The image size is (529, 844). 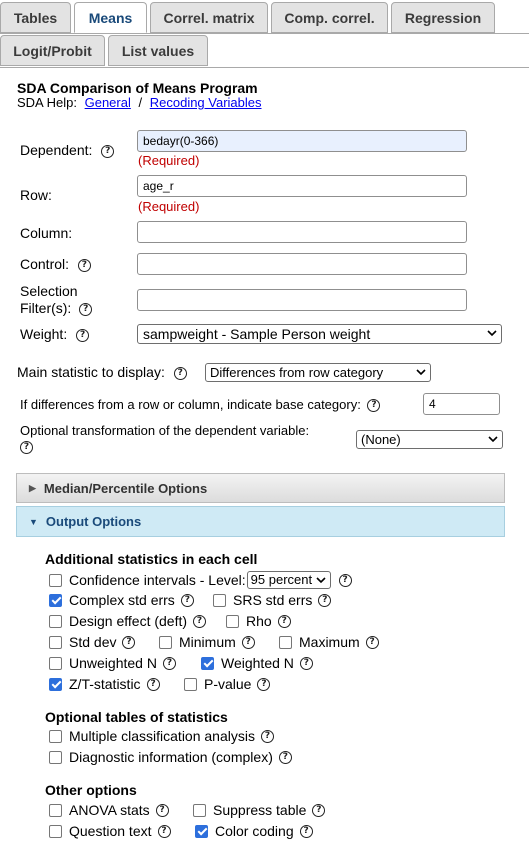 What do you see at coordinates (297, 372) in the screenshot?
I see `main-stat-select-value: Differences from row category` at bounding box center [297, 372].